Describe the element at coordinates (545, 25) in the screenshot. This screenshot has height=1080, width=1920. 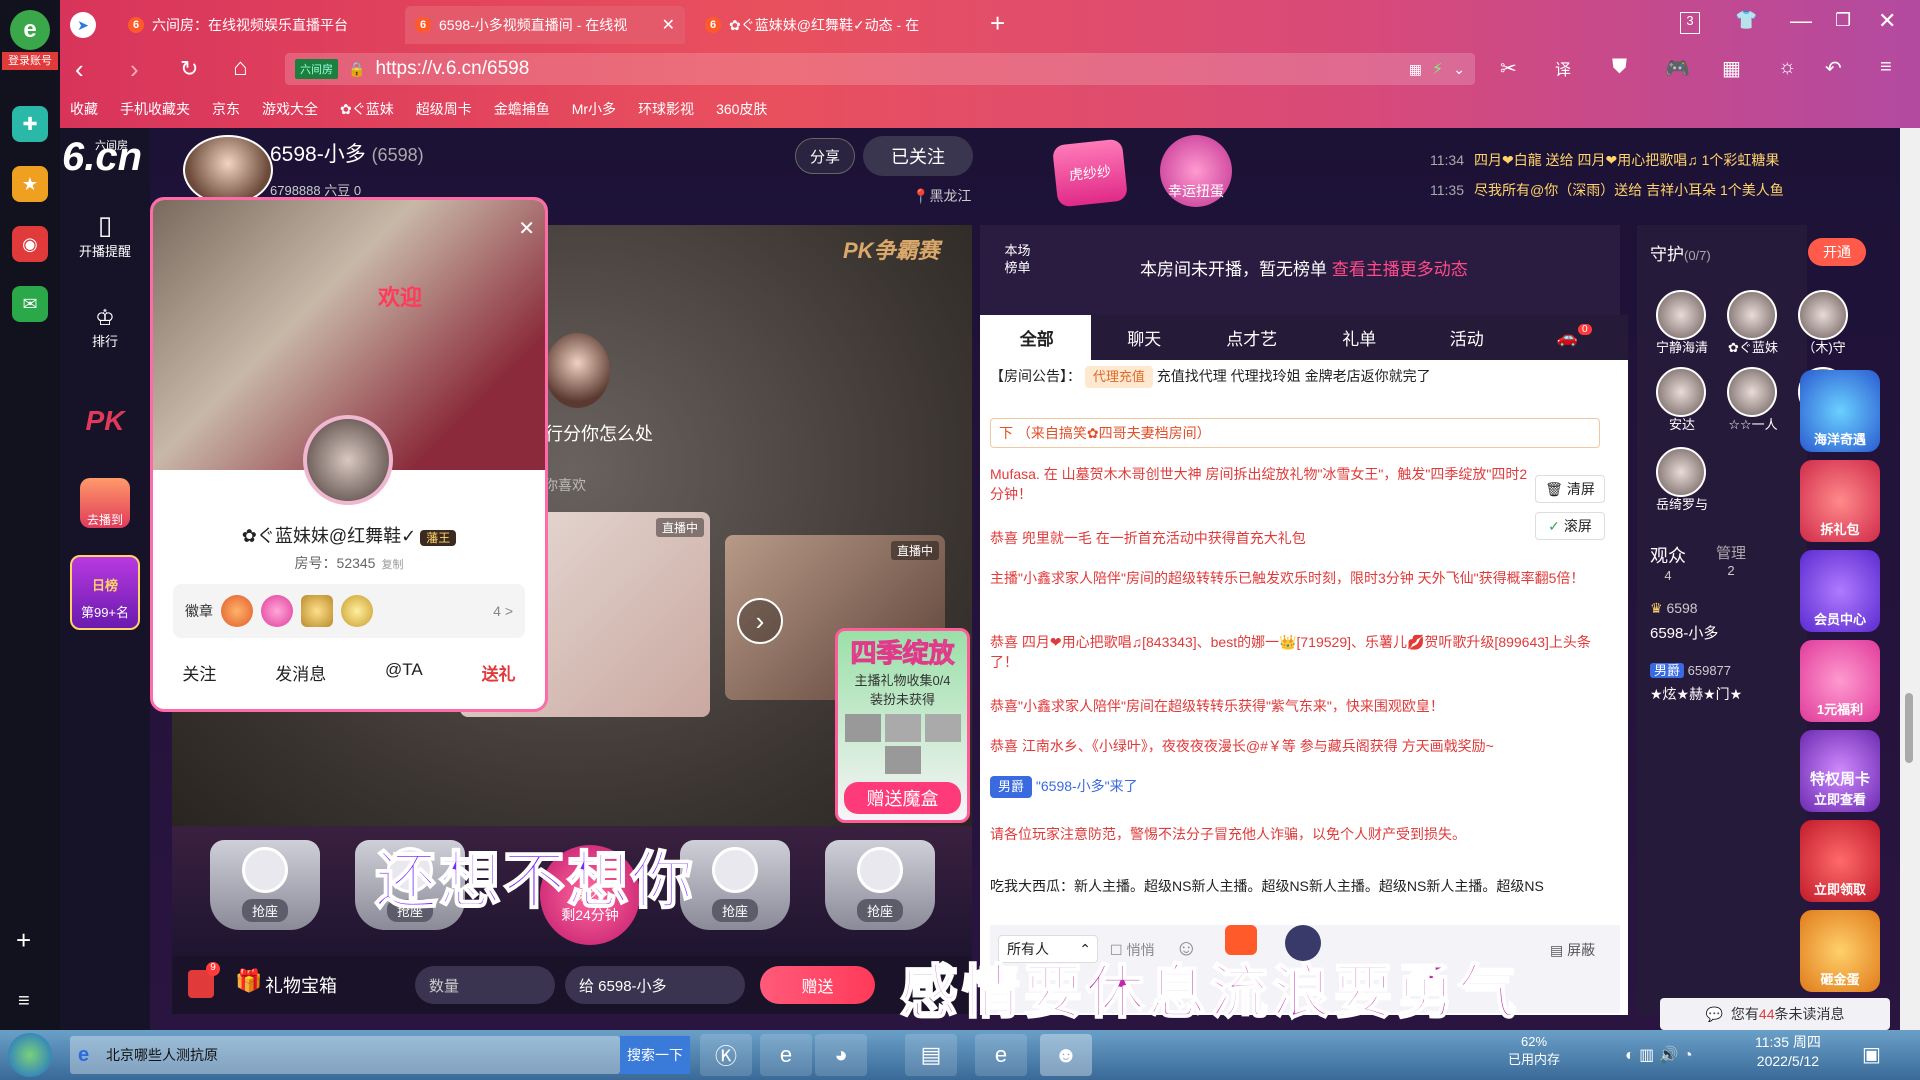
I see `tab-live-room: 6 6598-小多视频直播间 - 在线视 ✕` at that location.